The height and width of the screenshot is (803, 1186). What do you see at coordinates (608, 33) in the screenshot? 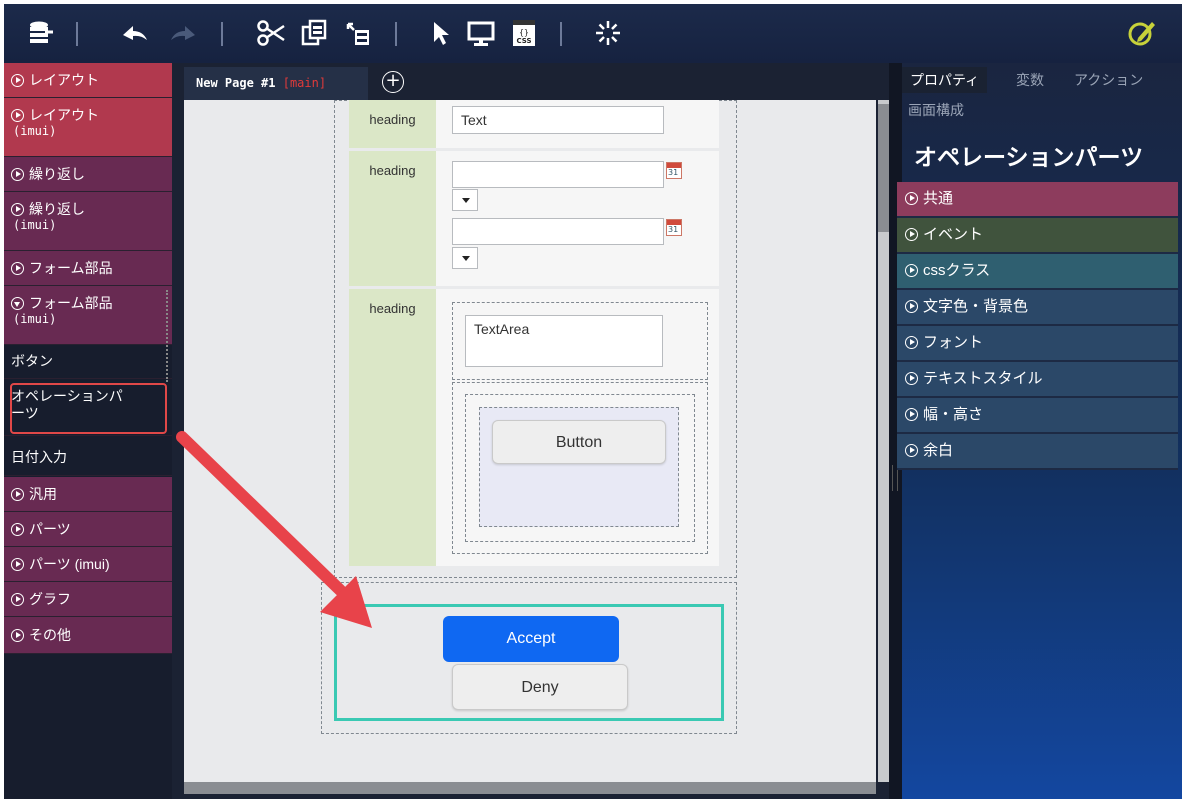
I see `loading-icon` at bounding box center [608, 33].